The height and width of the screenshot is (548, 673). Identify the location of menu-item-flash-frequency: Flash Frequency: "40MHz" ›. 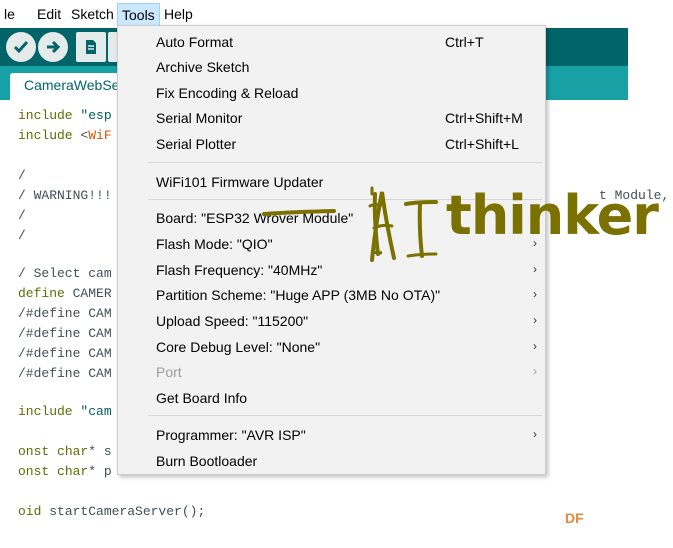
(331, 271).